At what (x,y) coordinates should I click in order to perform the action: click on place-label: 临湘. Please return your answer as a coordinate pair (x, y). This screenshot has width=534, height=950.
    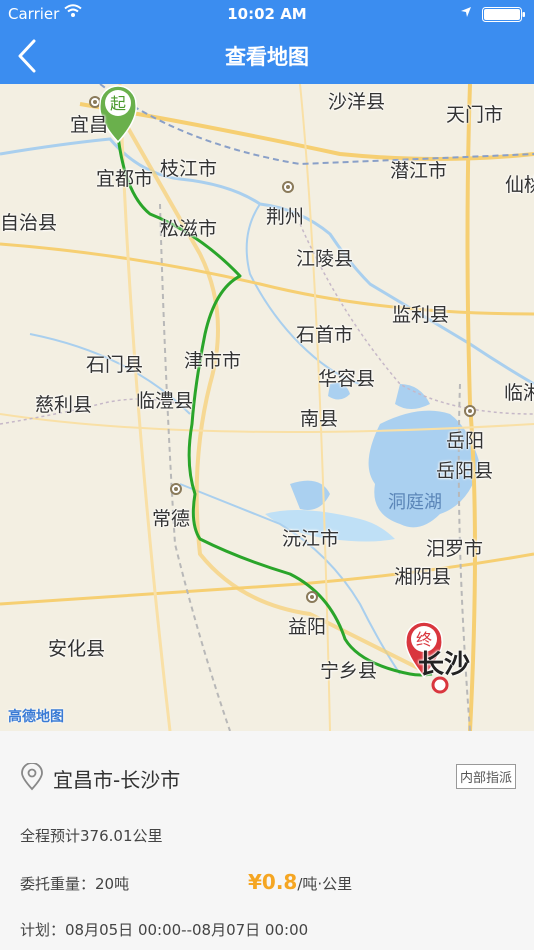
    Looking at the image, I should click on (519, 393).